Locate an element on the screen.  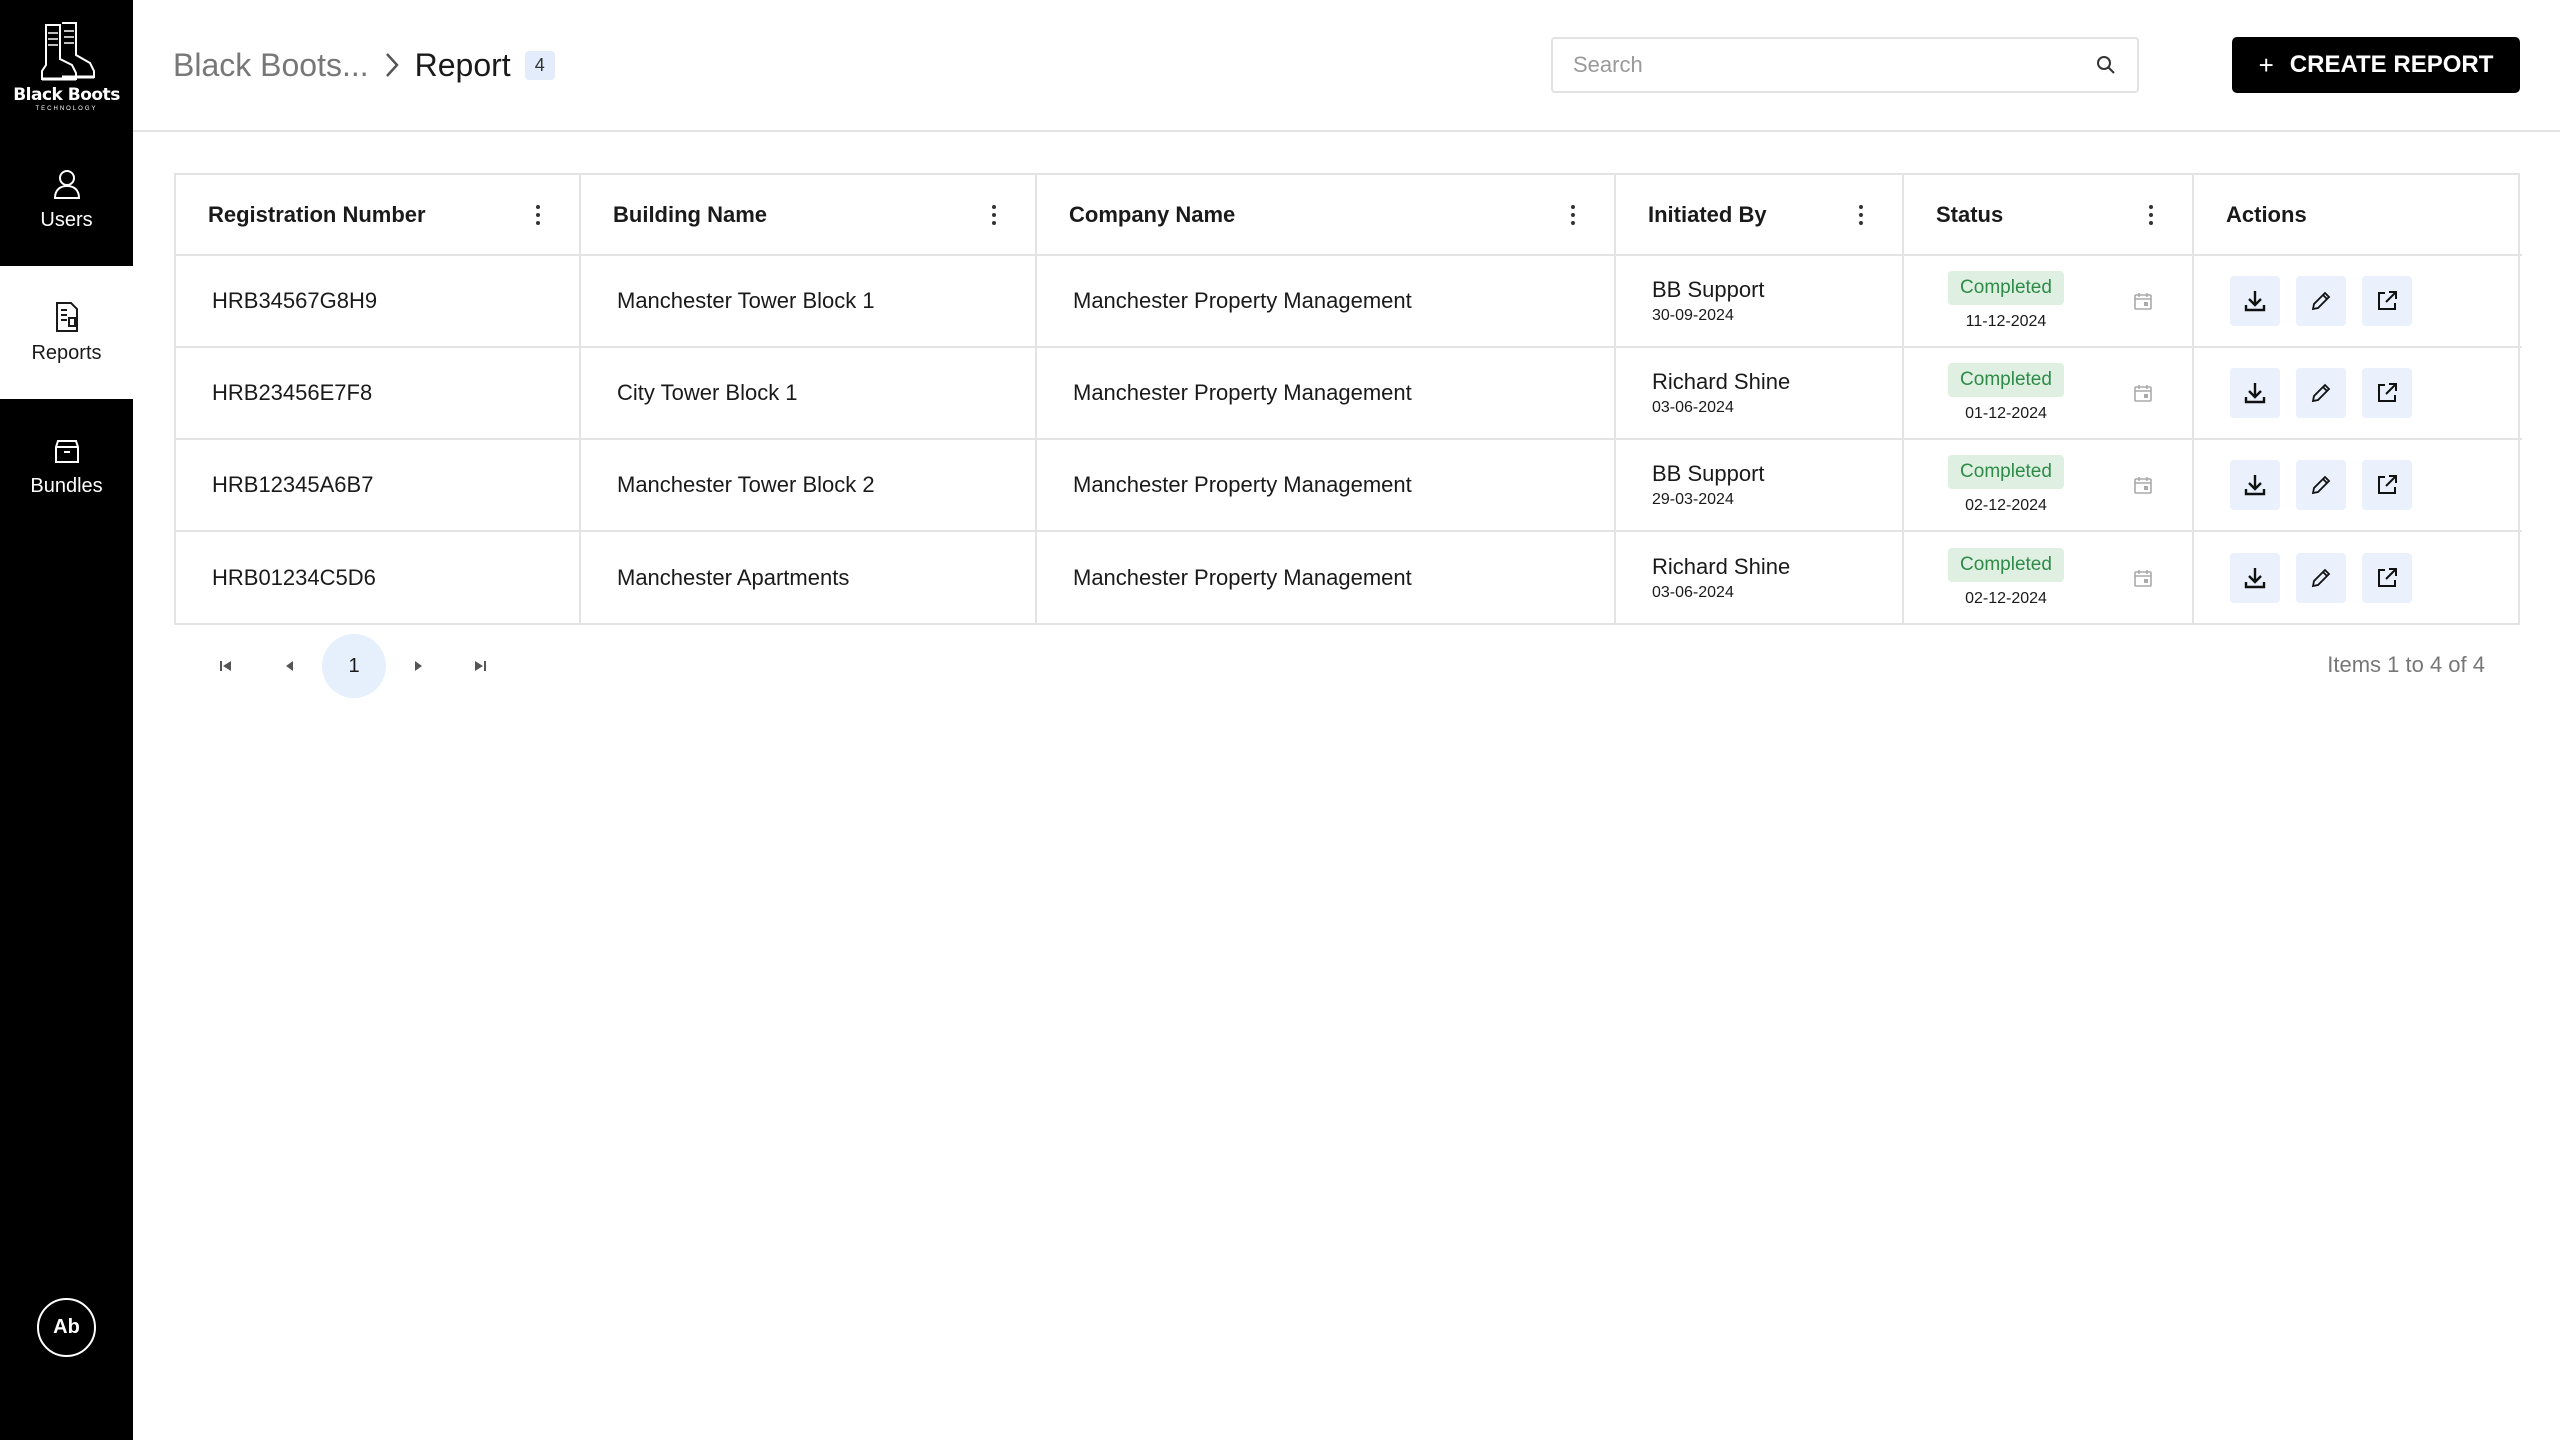
search-box is located at coordinates (1845, 65).